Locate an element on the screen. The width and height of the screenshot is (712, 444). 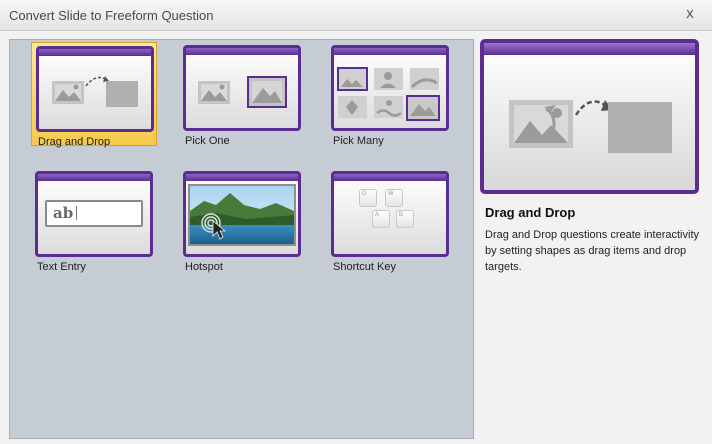
tile-label: Drag and Drop is located at coordinates (74, 142).